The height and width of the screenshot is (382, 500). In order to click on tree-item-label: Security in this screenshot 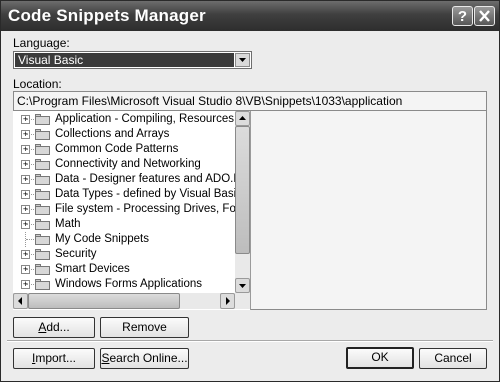, I will do `click(76, 254)`.